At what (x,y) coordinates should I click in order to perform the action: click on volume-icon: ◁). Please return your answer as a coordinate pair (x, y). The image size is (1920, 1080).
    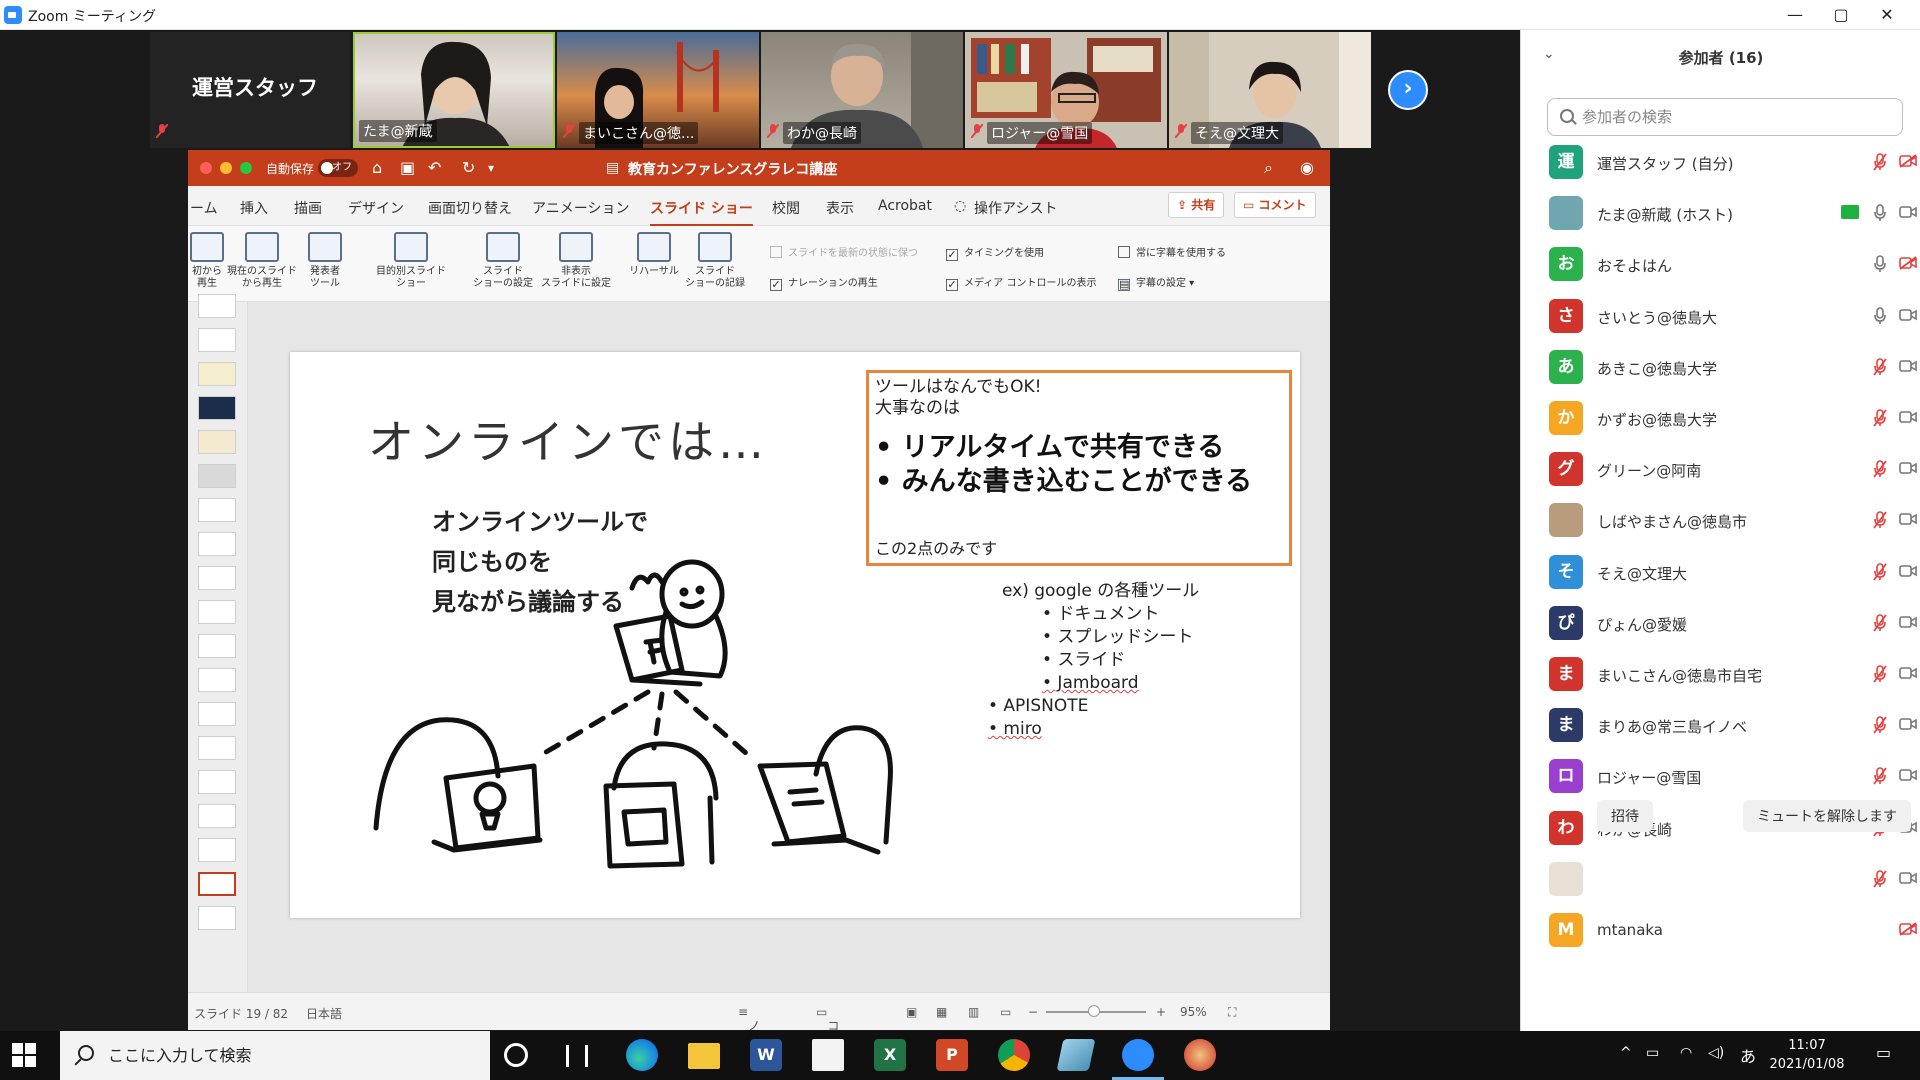
    Looking at the image, I should click on (1716, 1053).